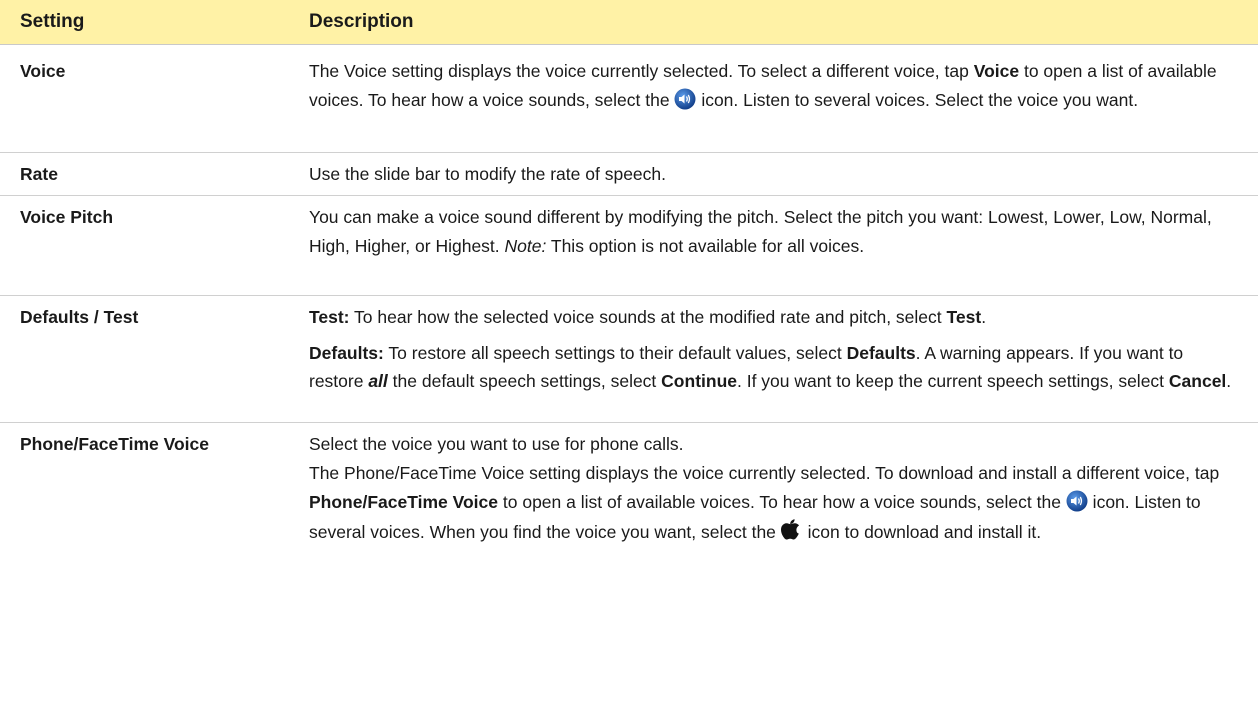 This screenshot has height=703, width=1258. What do you see at coordinates (346, 352) in the screenshot?
I see `defaults-label: Defaults:` at bounding box center [346, 352].